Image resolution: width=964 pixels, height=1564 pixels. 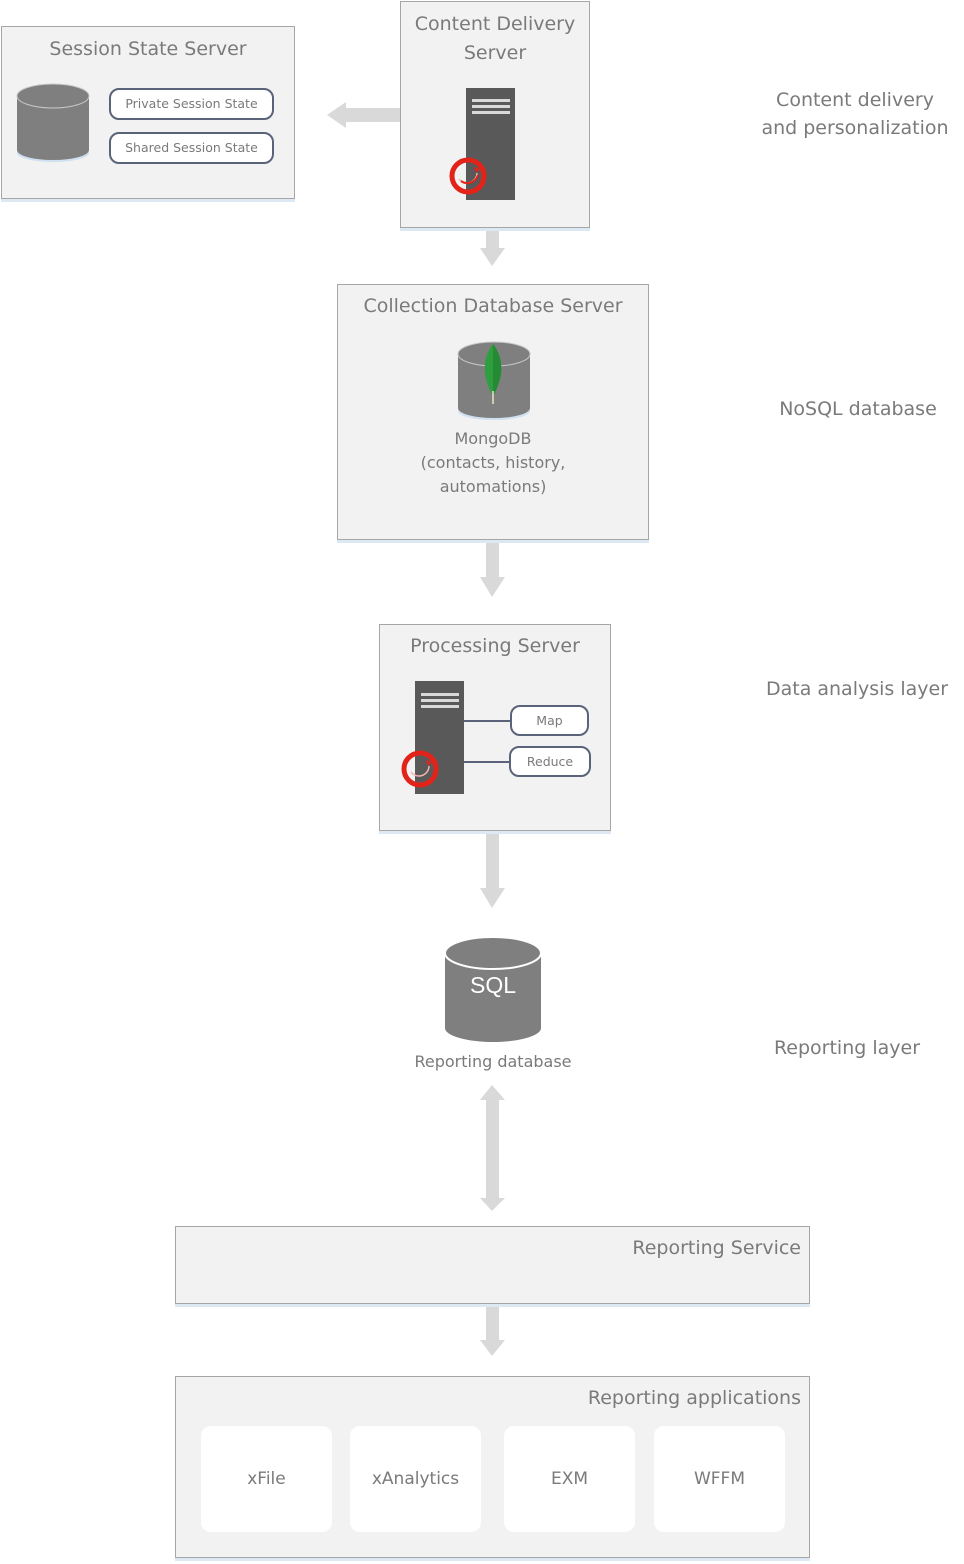 I want to click on reporting-service-title: Reporting Service, so click(x=716, y=1248).